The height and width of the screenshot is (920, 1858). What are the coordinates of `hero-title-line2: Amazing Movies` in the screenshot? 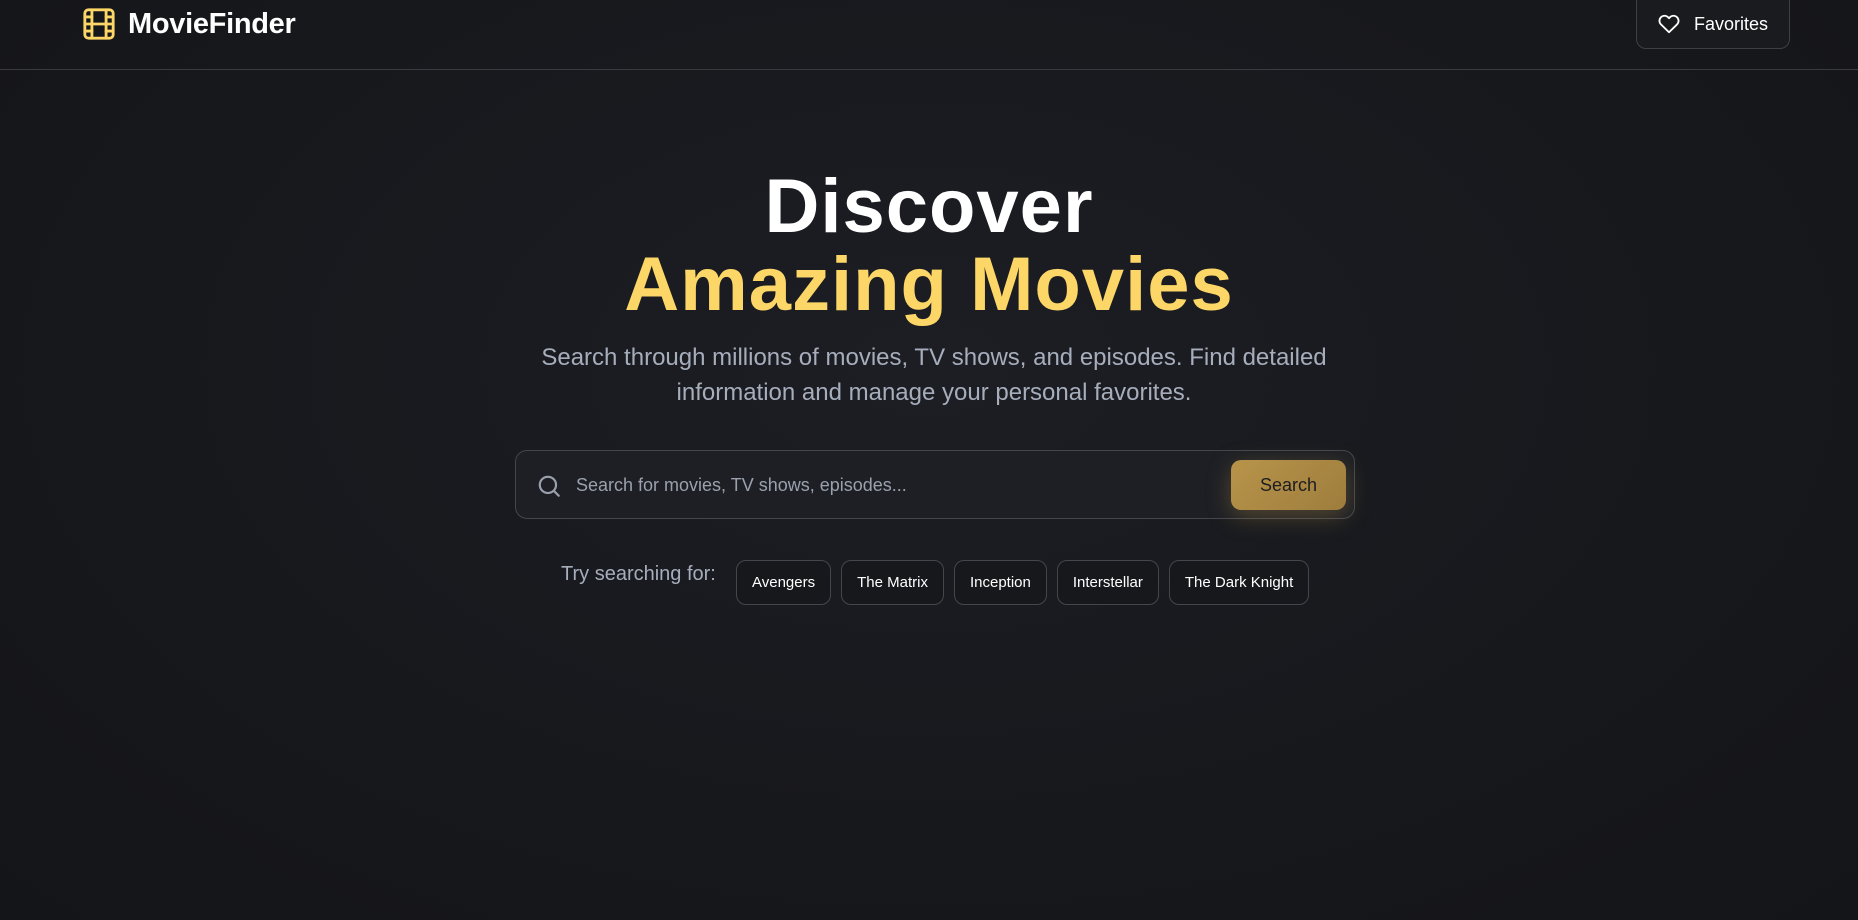 It's located at (929, 284).